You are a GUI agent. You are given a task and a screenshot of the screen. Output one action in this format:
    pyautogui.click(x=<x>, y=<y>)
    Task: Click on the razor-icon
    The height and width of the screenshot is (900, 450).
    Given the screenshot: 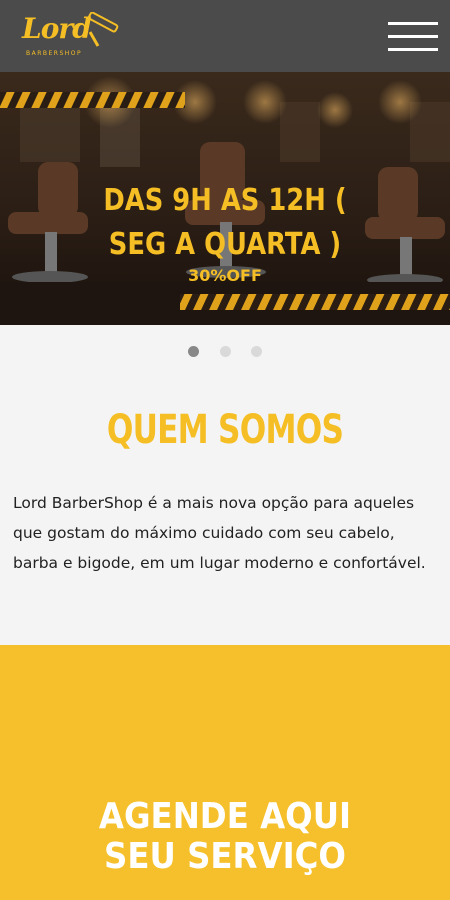 What is the action you would take?
    pyautogui.click(x=103, y=29)
    